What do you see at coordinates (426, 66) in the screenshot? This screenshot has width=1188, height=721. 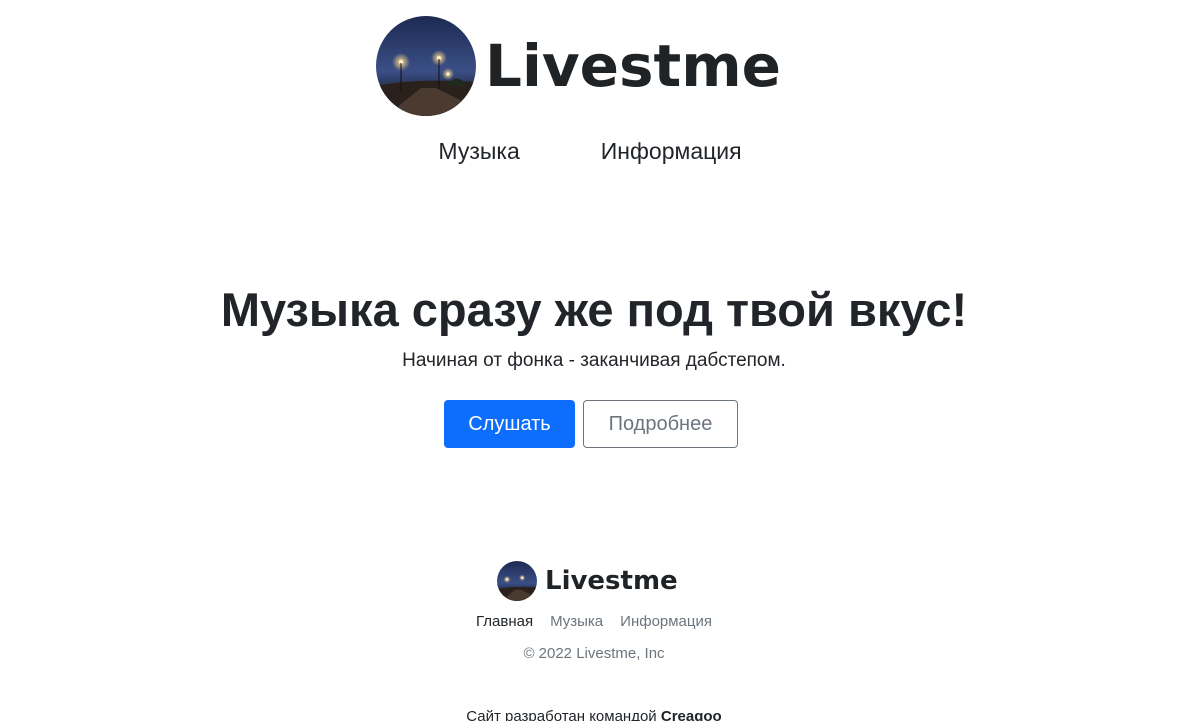 I see `brand-logo-icon` at bounding box center [426, 66].